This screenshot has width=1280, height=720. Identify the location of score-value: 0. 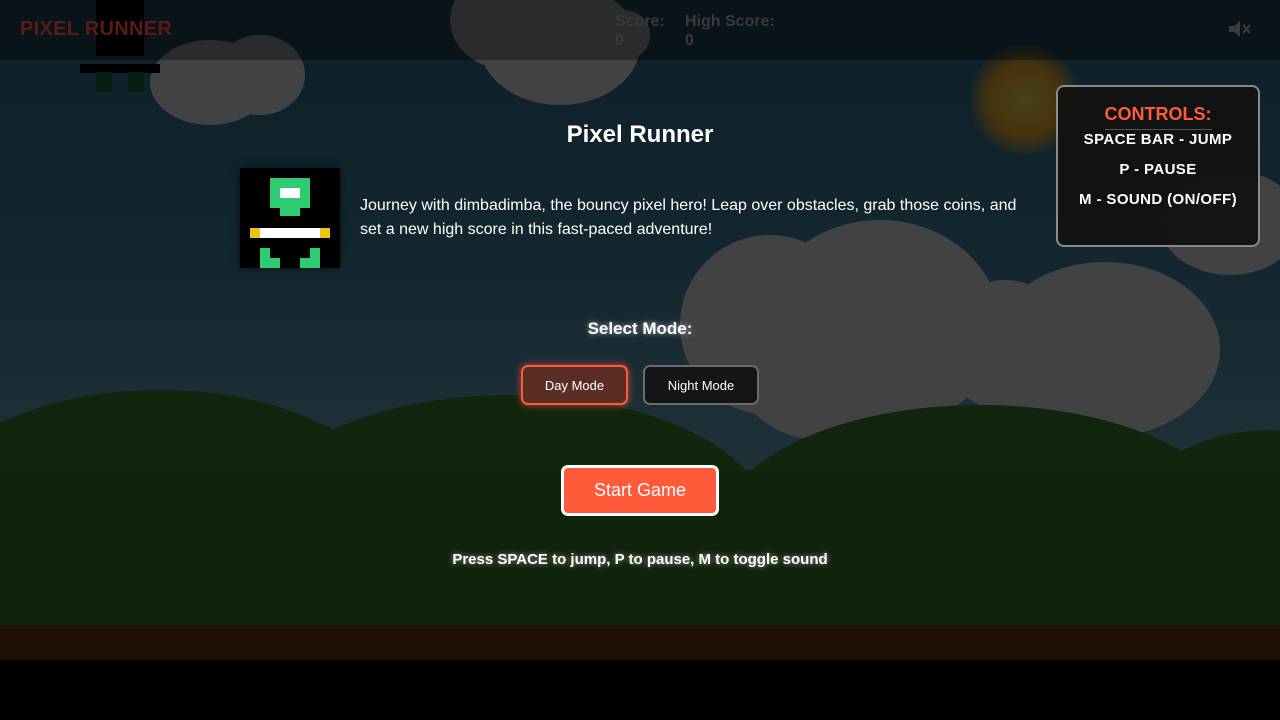
(619, 40).